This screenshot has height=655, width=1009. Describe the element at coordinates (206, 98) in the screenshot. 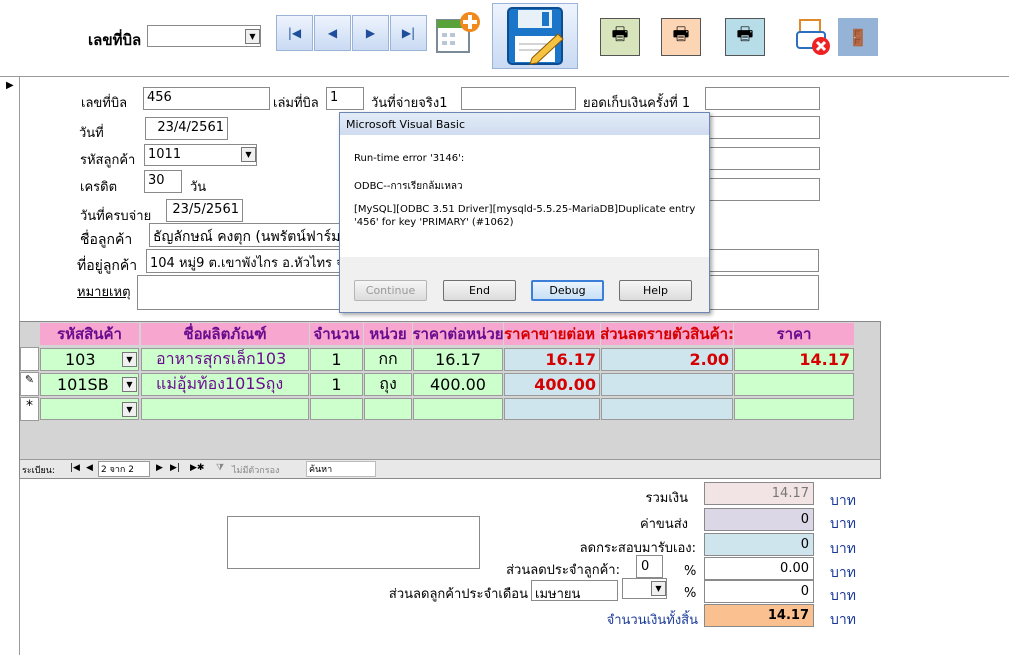

I see `bill-no-field: 456` at that location.